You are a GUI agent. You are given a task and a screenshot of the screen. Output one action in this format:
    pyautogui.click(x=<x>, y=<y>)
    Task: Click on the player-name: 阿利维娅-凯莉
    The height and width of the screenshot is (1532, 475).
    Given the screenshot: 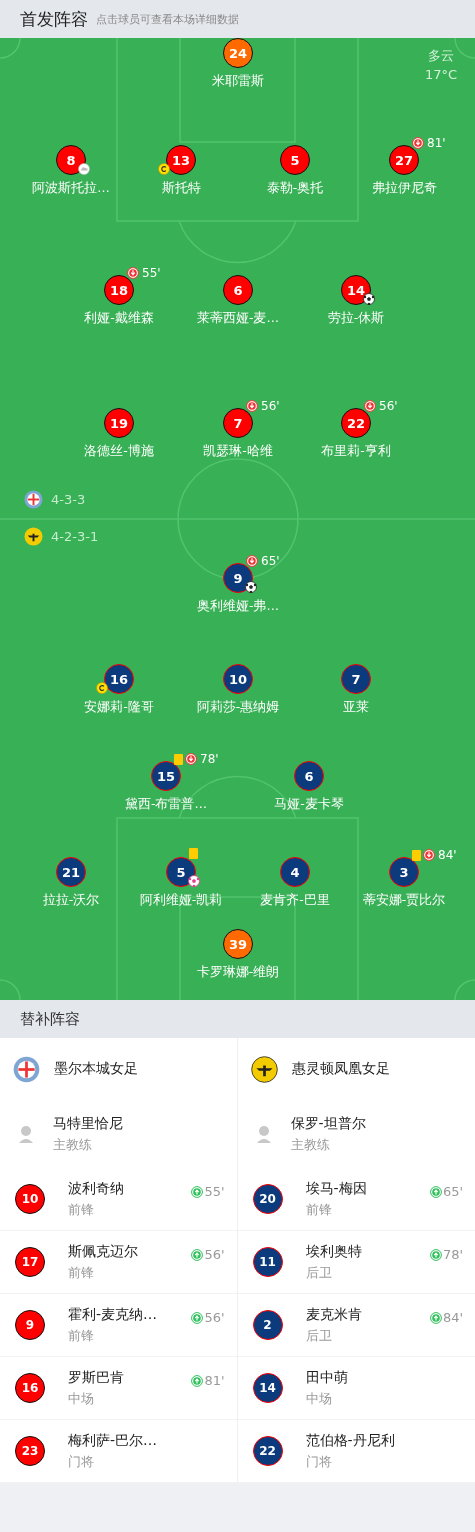 What is the action you would take?
    pyautogui.click(x=181, y=900)
    